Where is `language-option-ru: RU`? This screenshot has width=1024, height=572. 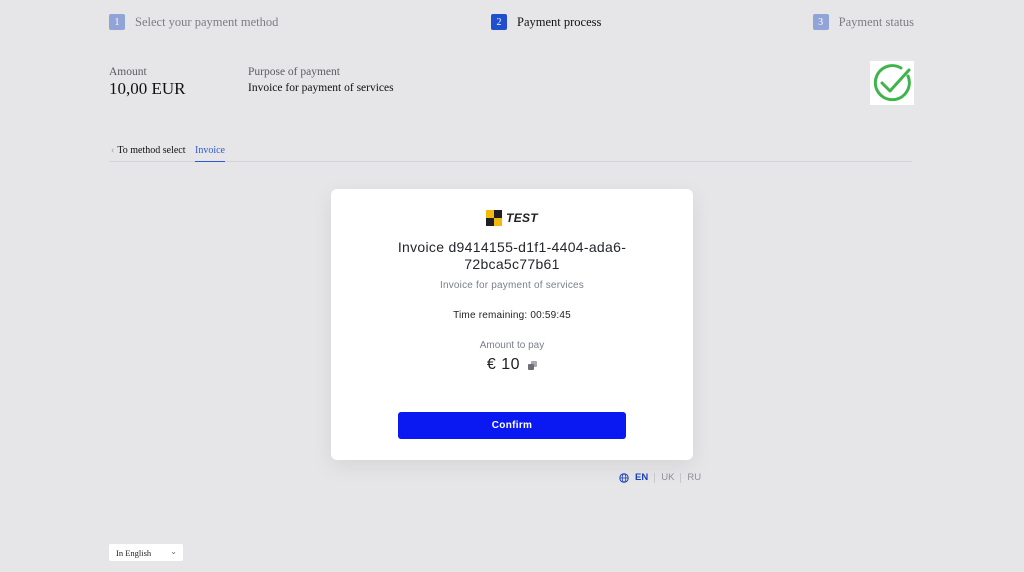
language-option-ru: RU is located at coordinates (694, 477).